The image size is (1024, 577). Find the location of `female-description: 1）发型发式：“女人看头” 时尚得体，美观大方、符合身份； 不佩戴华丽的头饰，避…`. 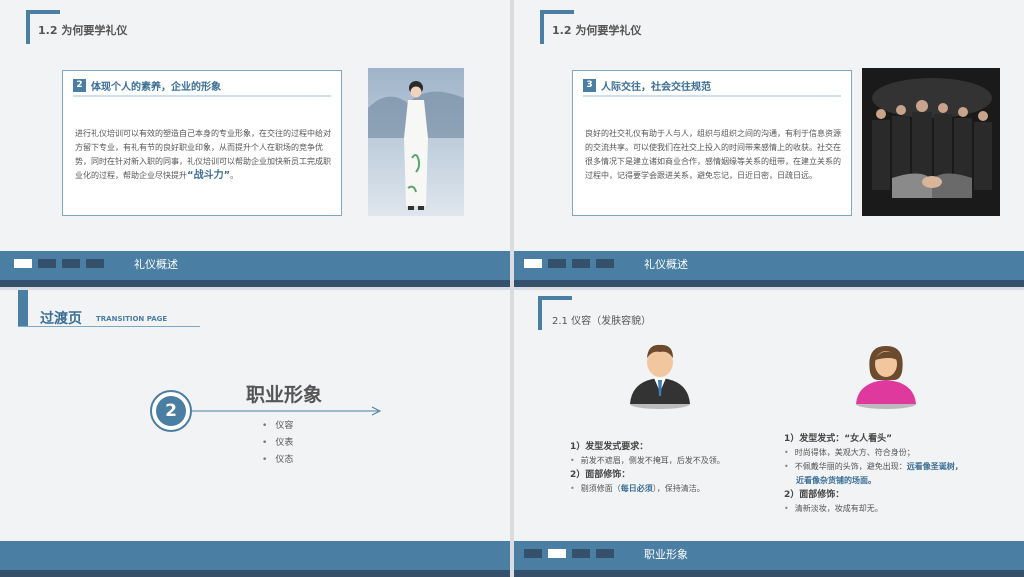

female-description: 1）发型发式：“女人看头” 时尚得体，美观大方、符合身份； 不佩戴华丽的头饰，避… is located at coordinates (899, 474).